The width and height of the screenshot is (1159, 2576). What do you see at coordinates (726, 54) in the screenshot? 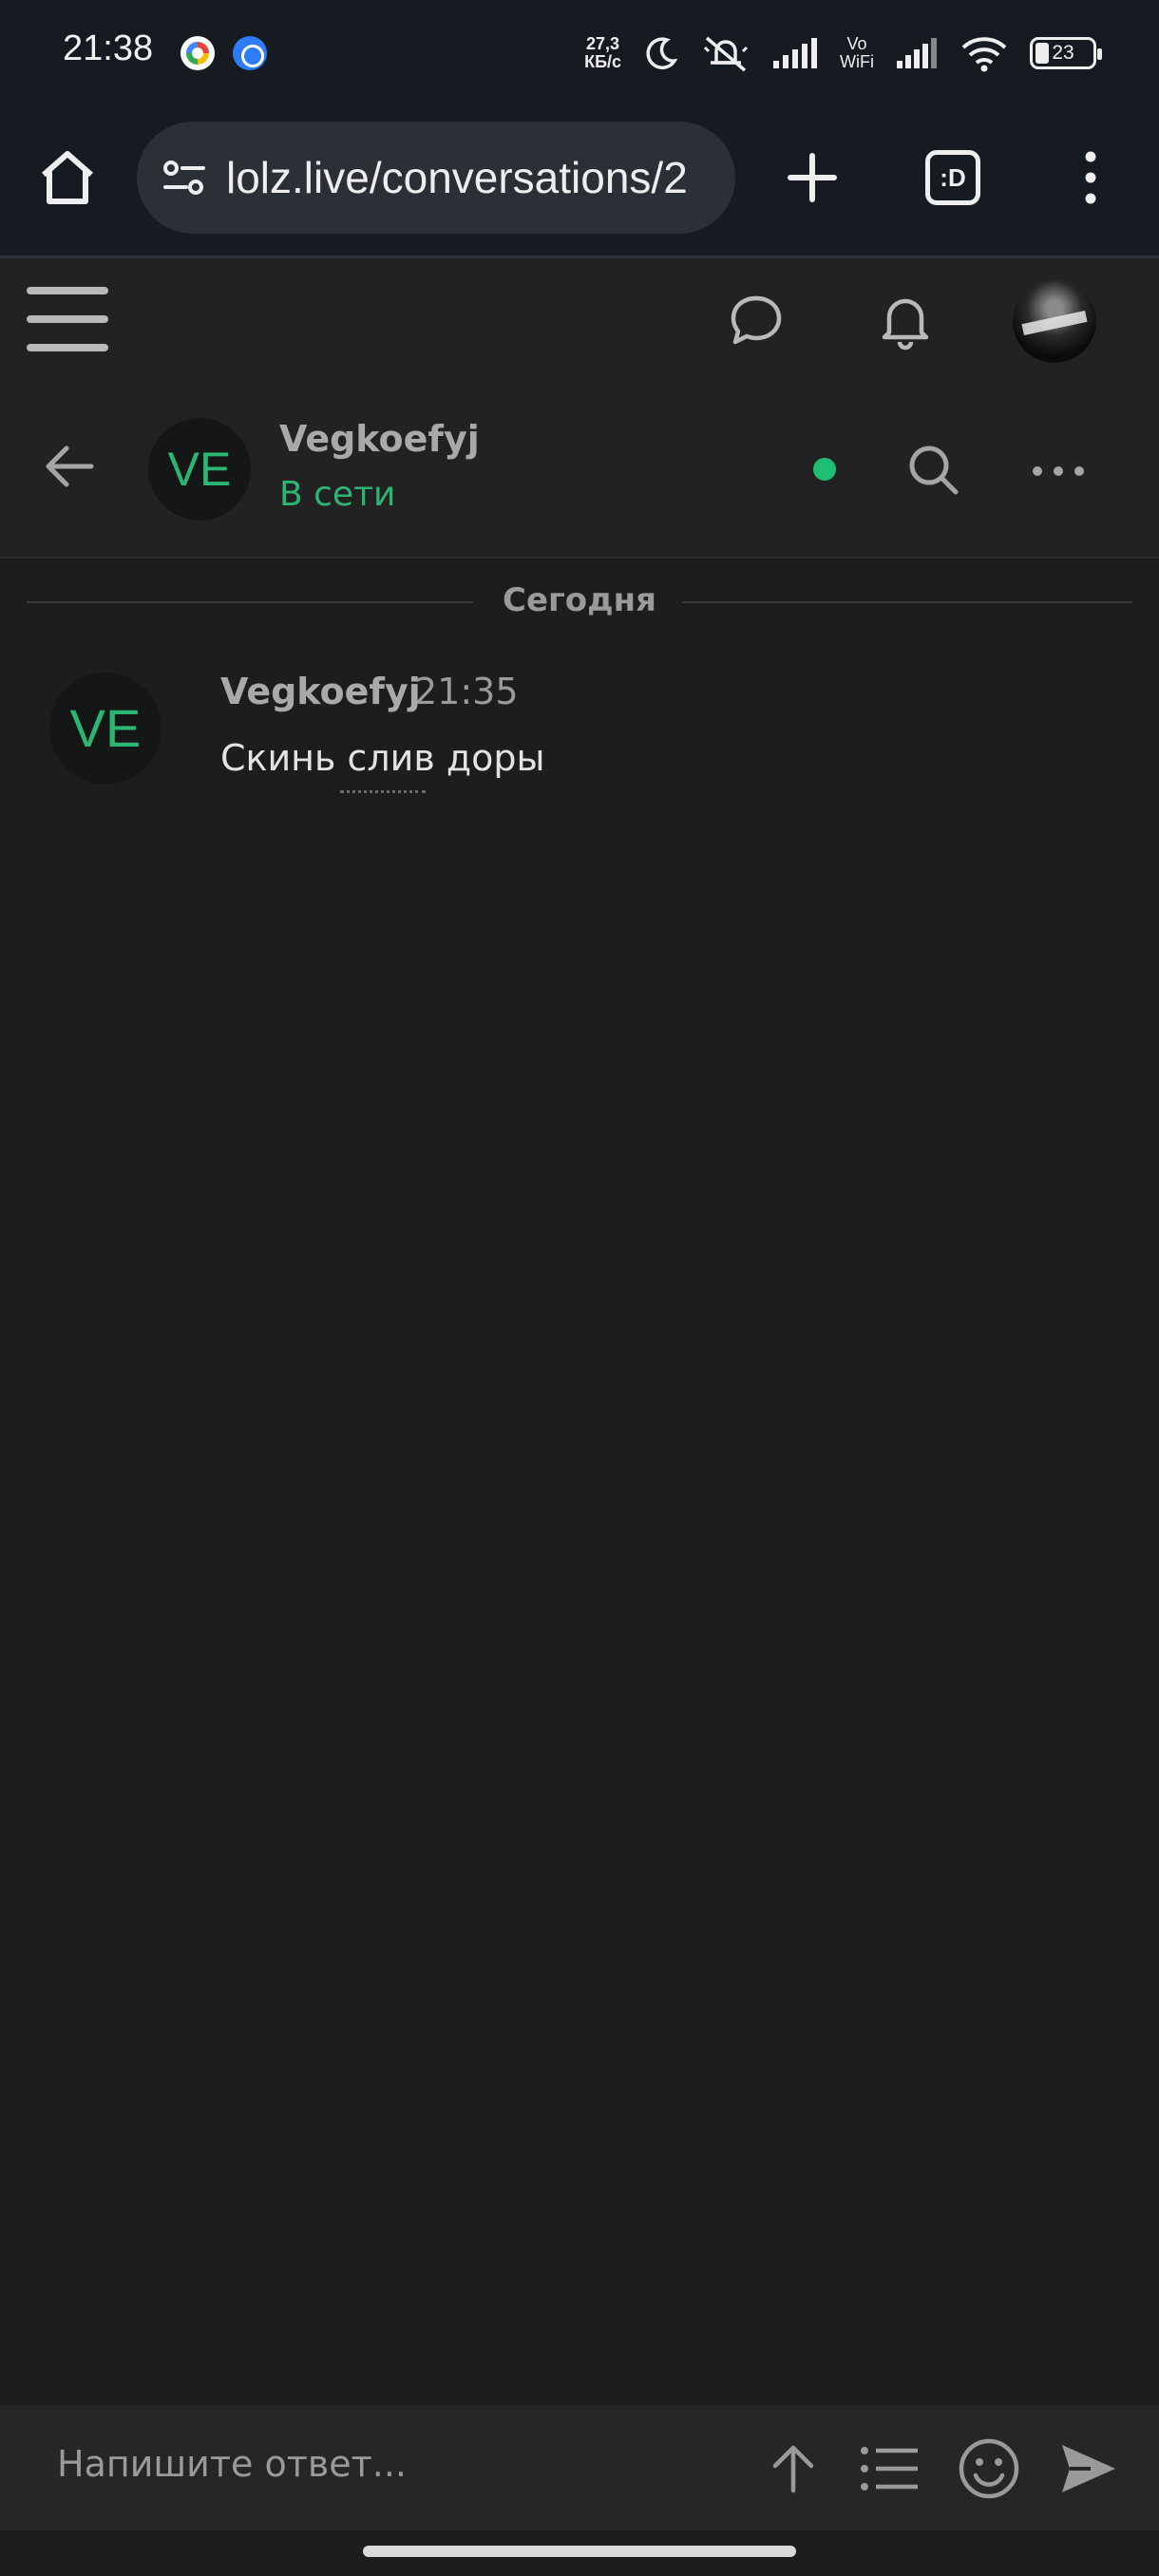
I see `muted-bell-icon` at bounding box center [726, 54].